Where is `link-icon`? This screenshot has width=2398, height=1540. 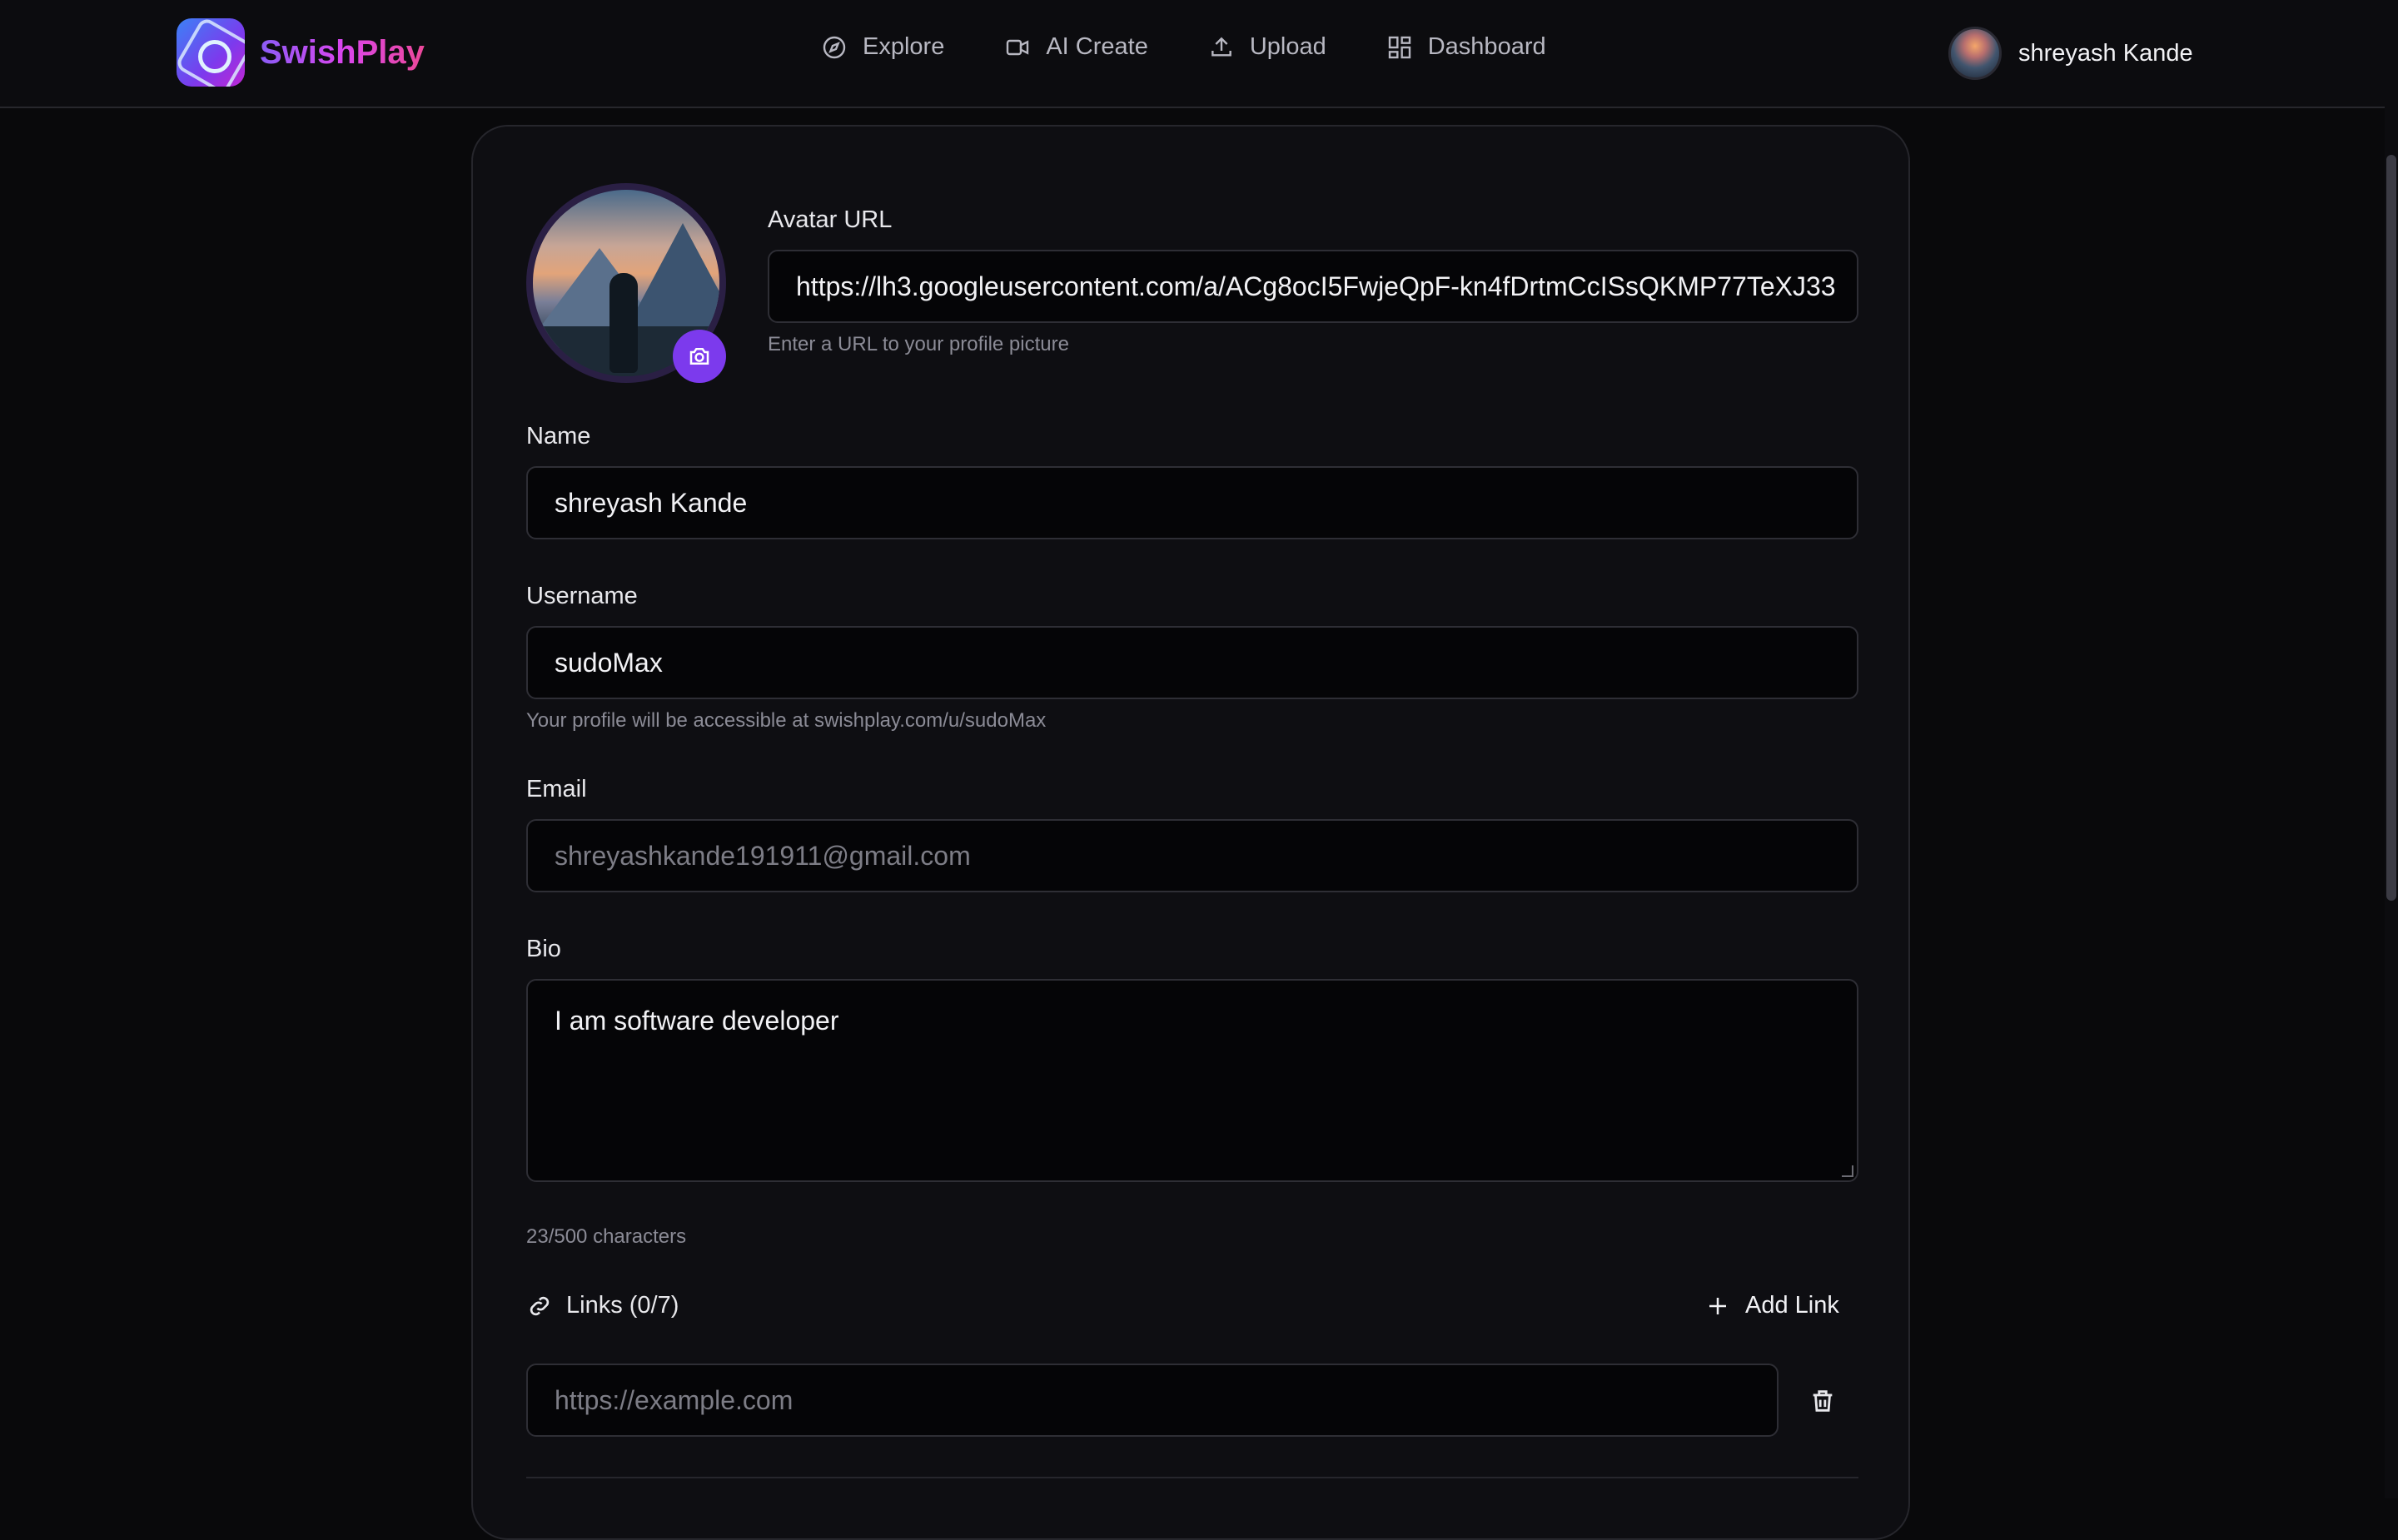 link-icon is located at coordinates (540, 1305).